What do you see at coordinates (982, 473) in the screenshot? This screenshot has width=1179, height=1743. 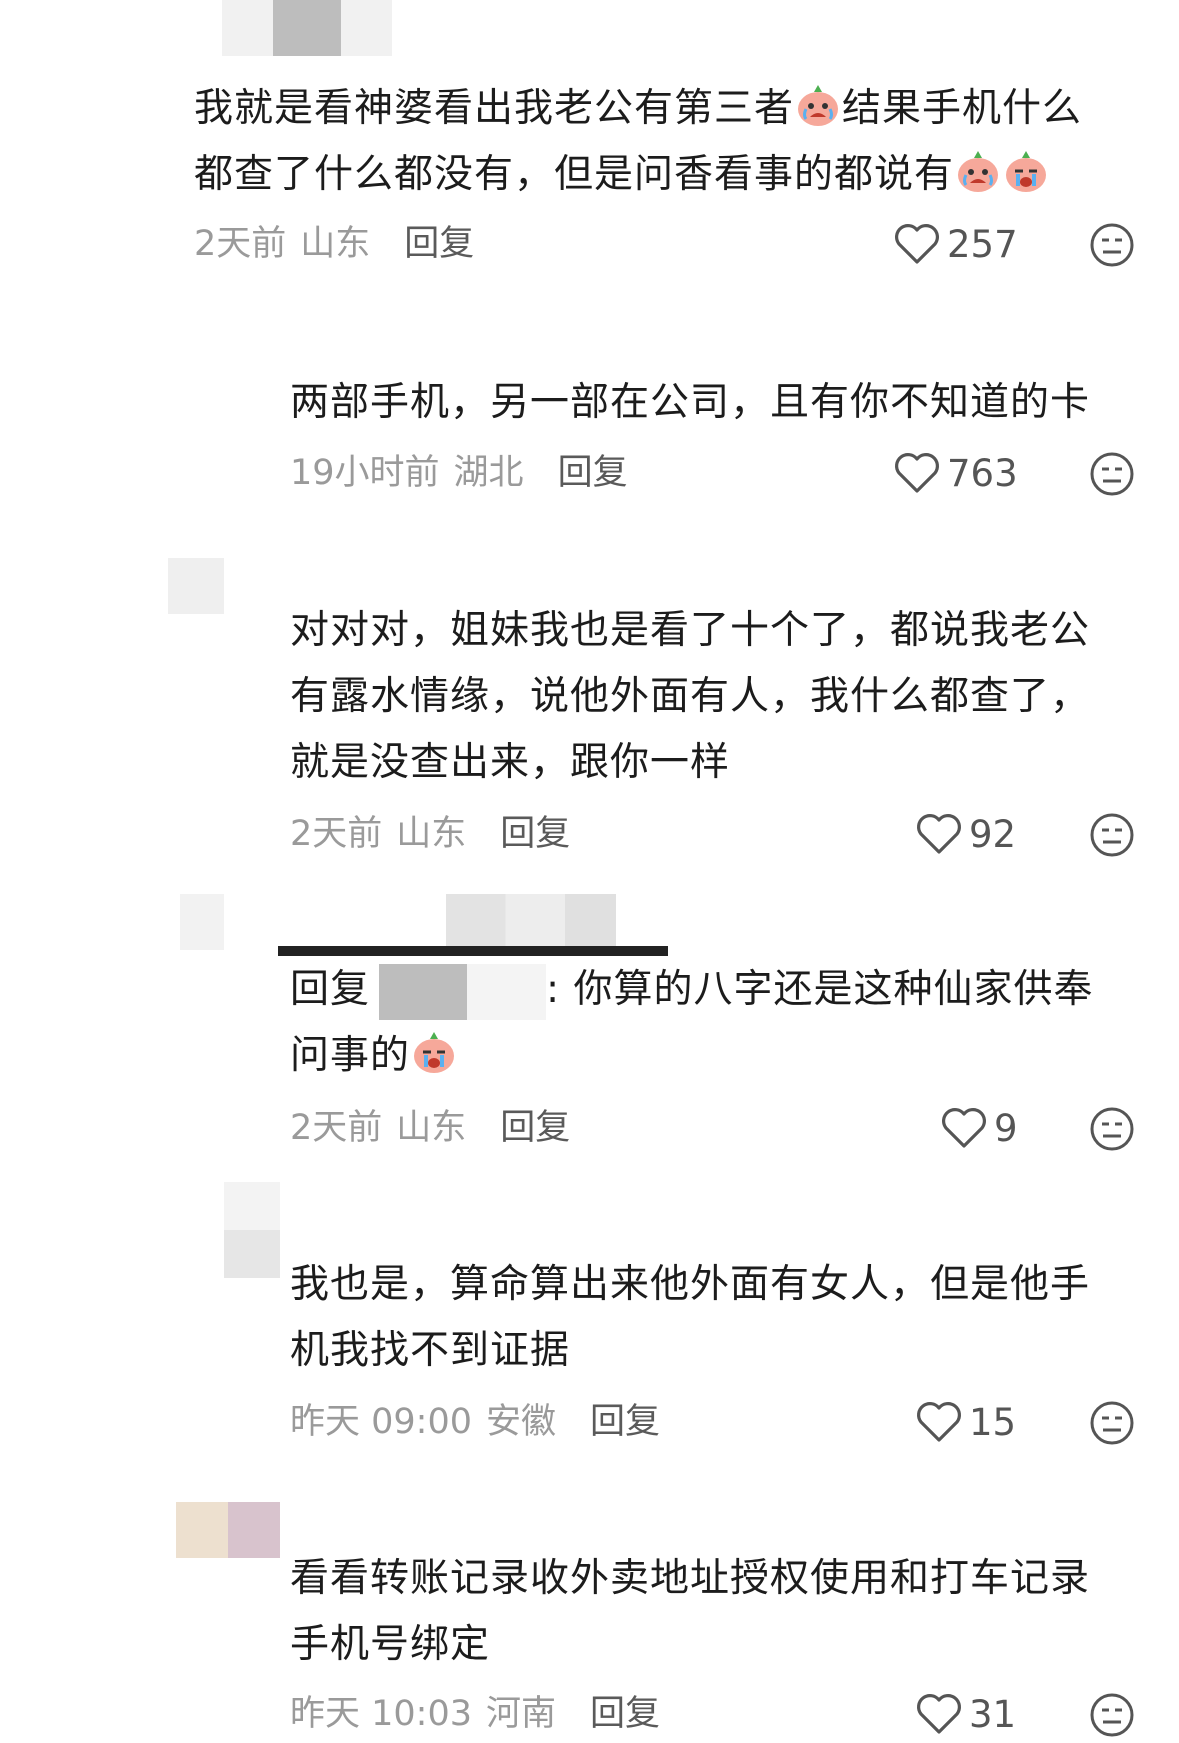 I see `like-count: 763` at bounding box center [982, 473].